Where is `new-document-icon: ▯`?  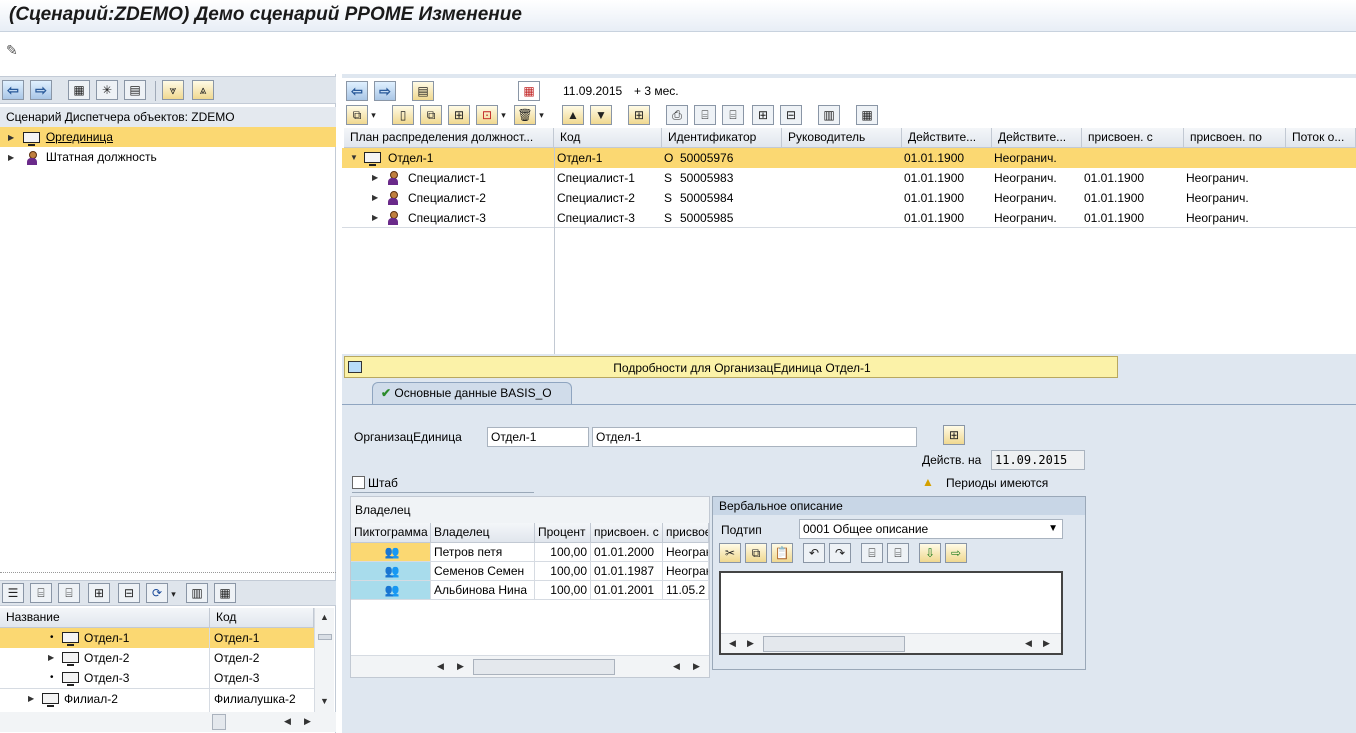 new-document-icon: ▯ is located at coordinates (403, 115).